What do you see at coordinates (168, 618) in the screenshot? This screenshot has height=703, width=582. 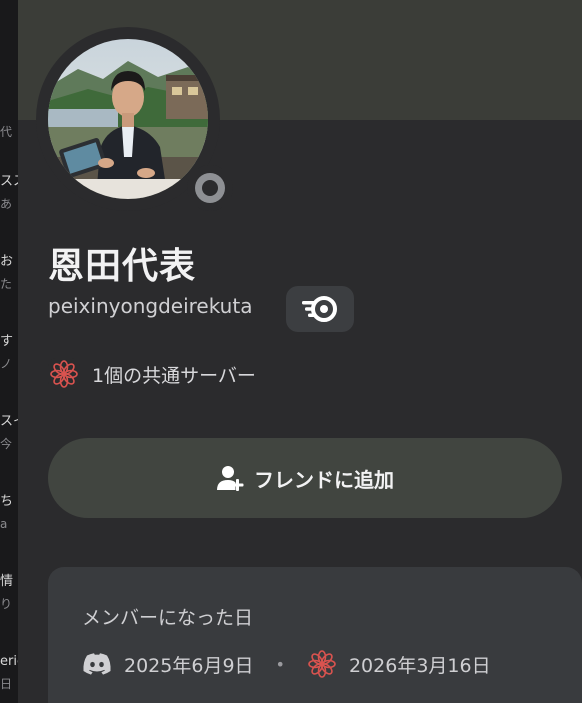 I see `member-since-heading: メンバーになった日` at bounding box center [168, 618].